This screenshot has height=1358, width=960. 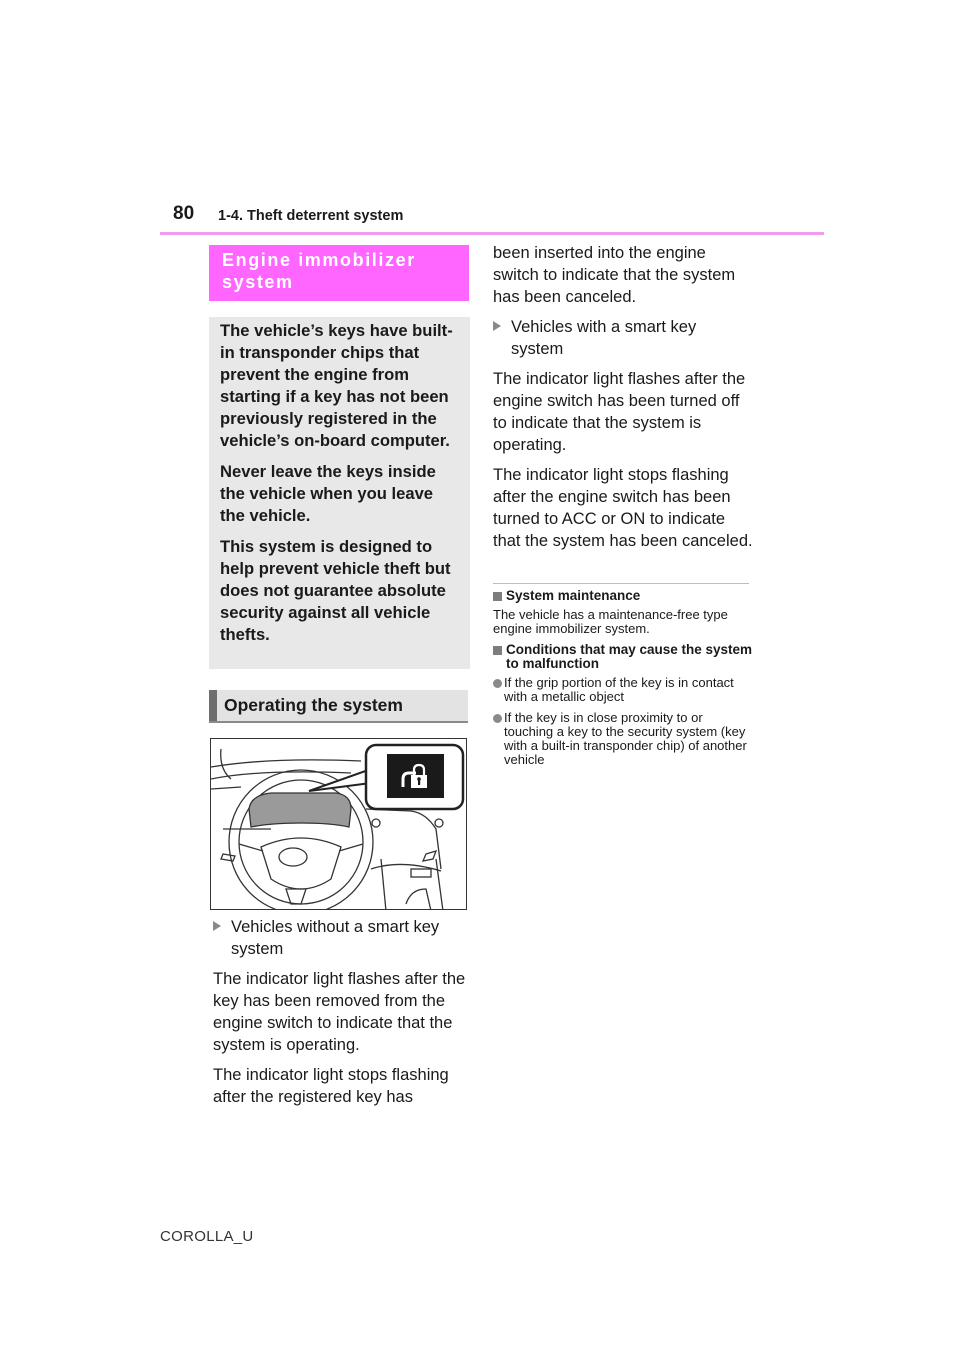 What do you see at coordinates (335, 938) in the screenshot?
I see `without-smart-key-text: Vehicles without a smart key system` at bounding box center [335, 938].